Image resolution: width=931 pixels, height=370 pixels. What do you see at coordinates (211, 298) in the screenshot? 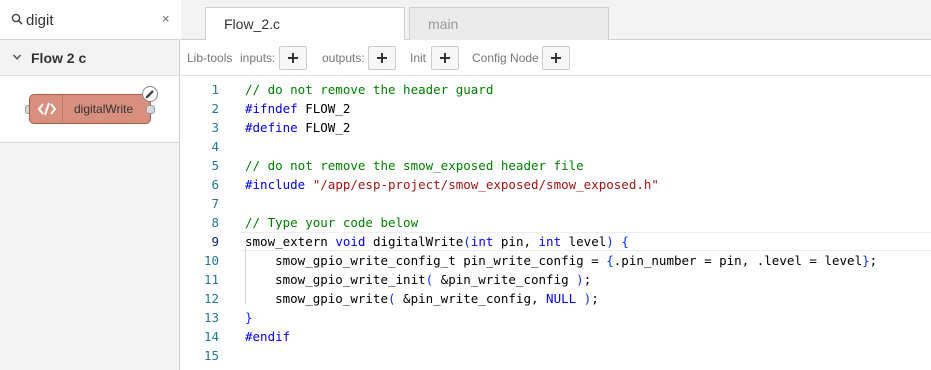
I see `line-number: 12` at bounding box center [211, 298].